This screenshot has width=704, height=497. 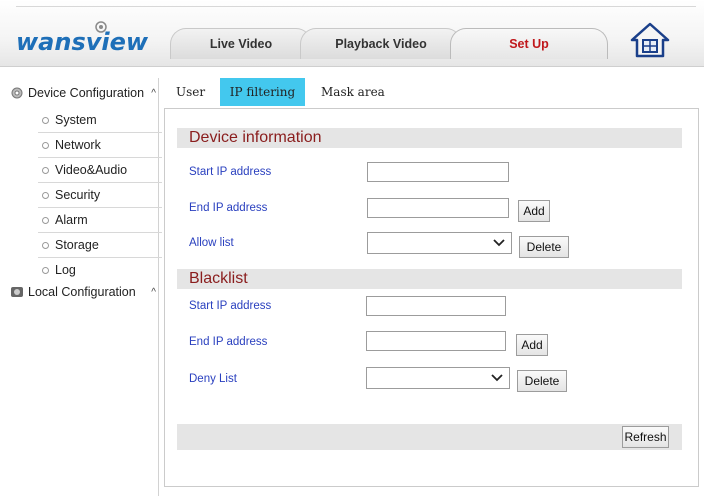 I want to click on sidebar-item-label: Video&Audio, so click(x=91, y=170).